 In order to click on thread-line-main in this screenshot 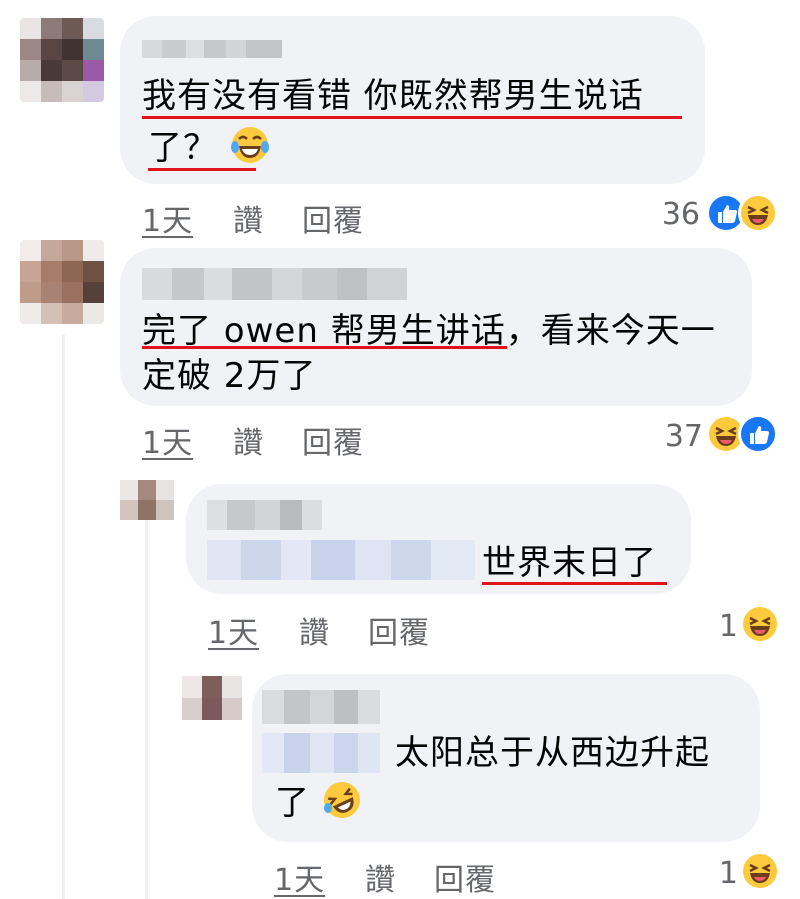, I will do `click(63, 617)`.